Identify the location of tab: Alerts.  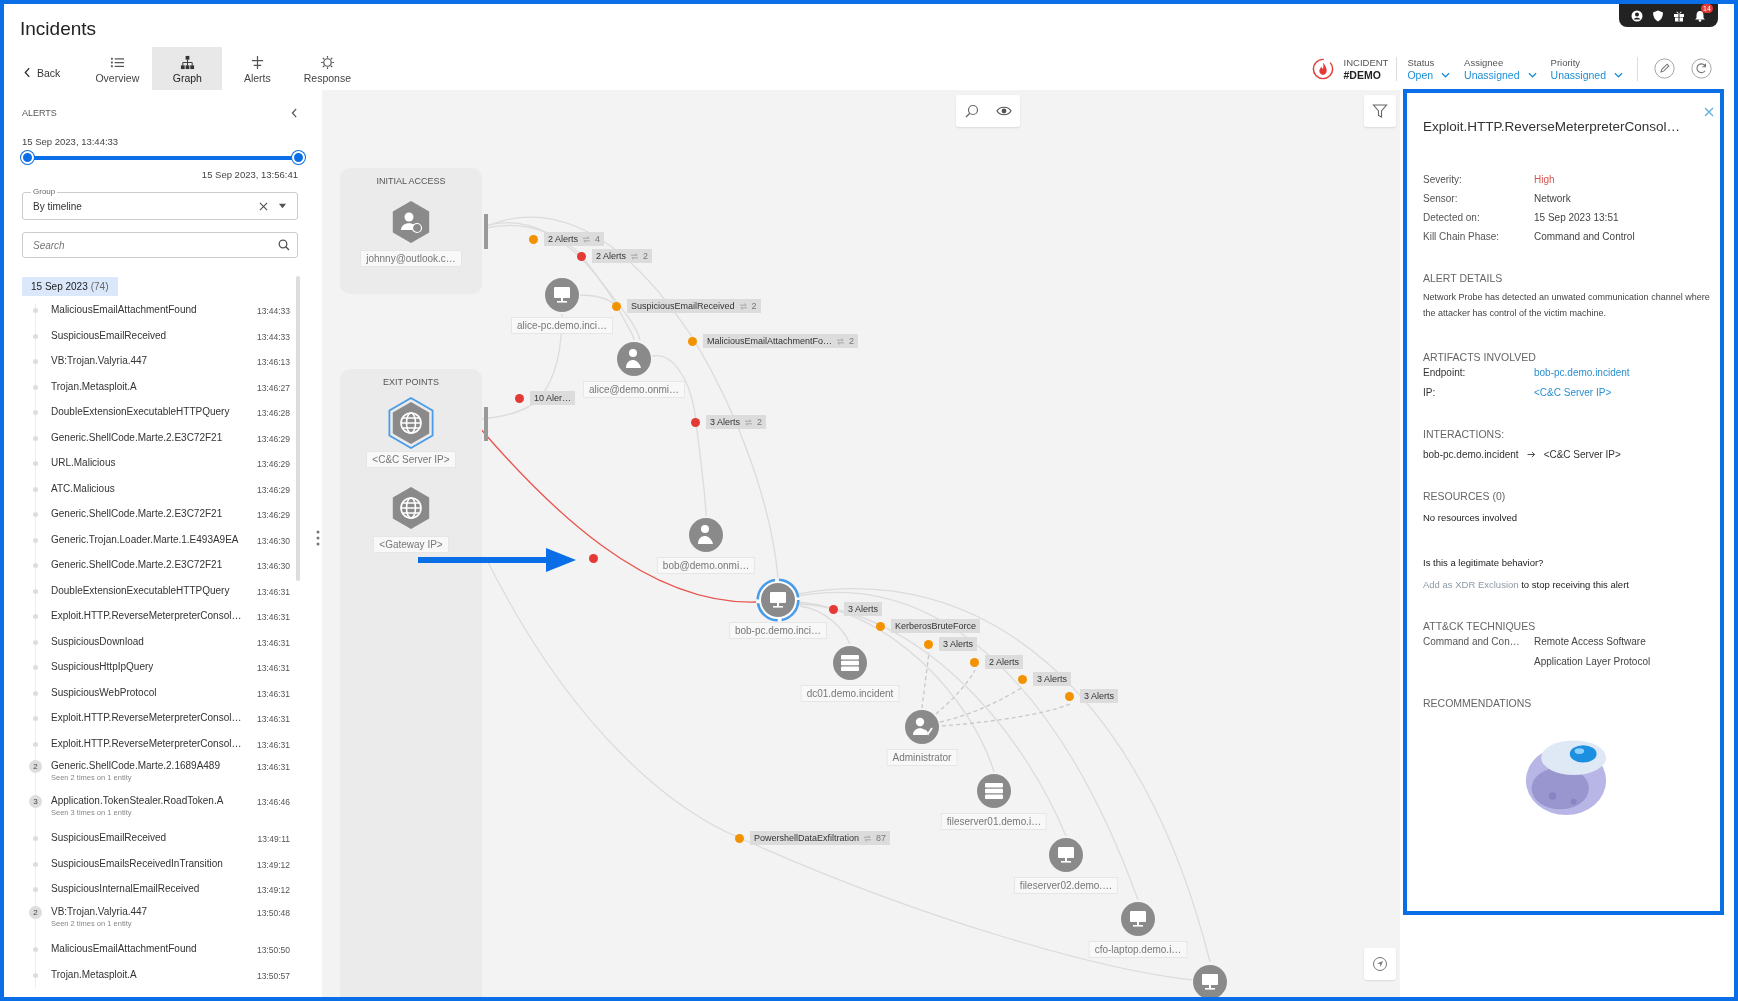
(257, 68).